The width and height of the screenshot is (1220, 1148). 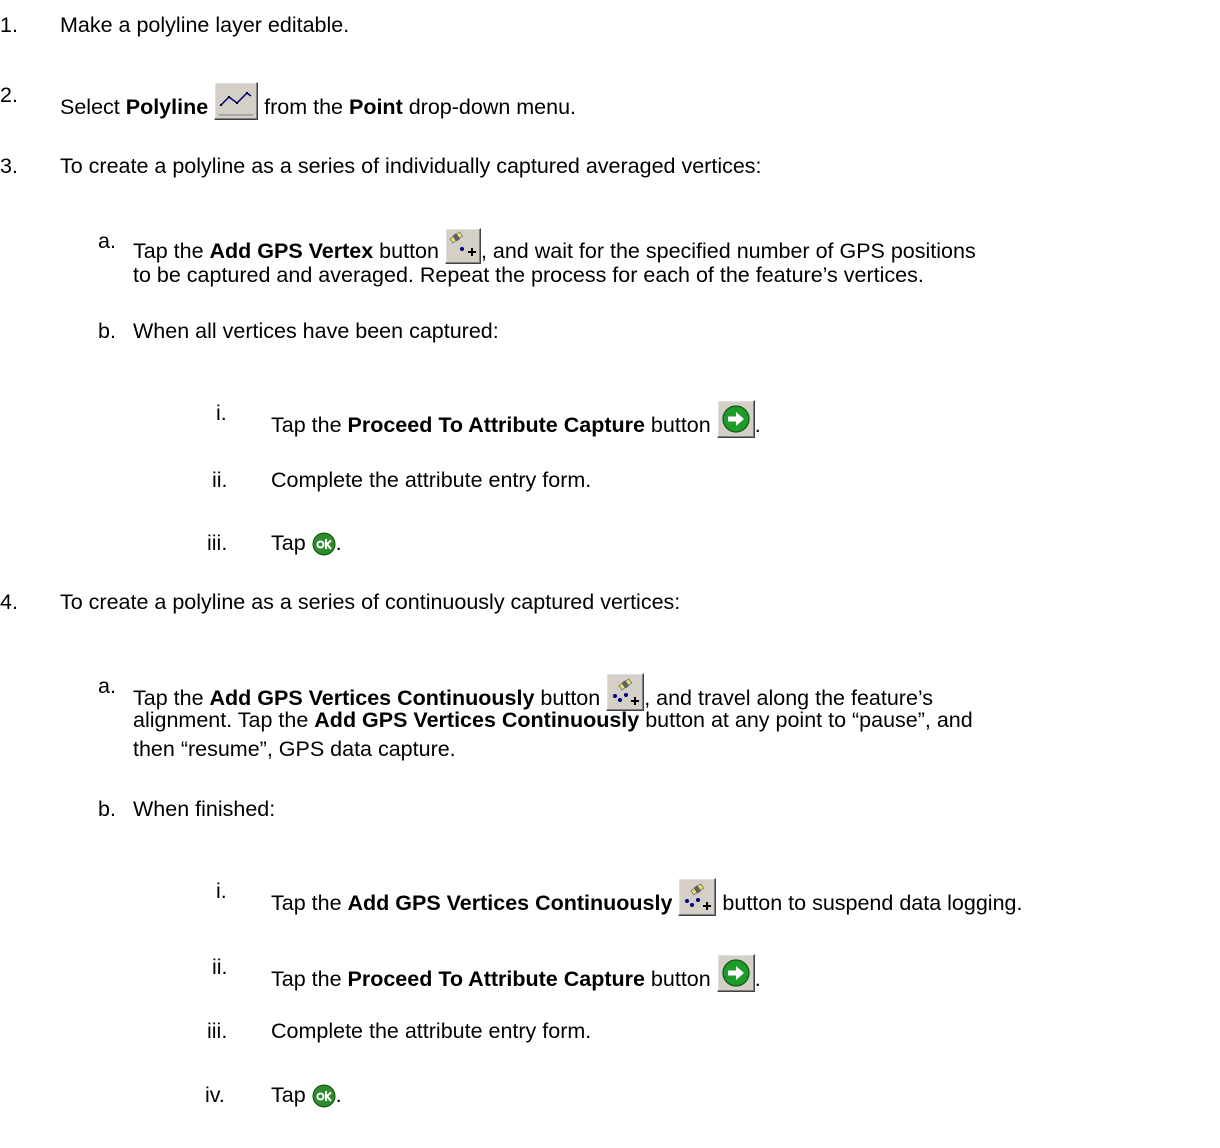 What do you see at coordinates (9, 166) in the screenshot?
I see `step-number: 3.` at bounding box center [9, 166].